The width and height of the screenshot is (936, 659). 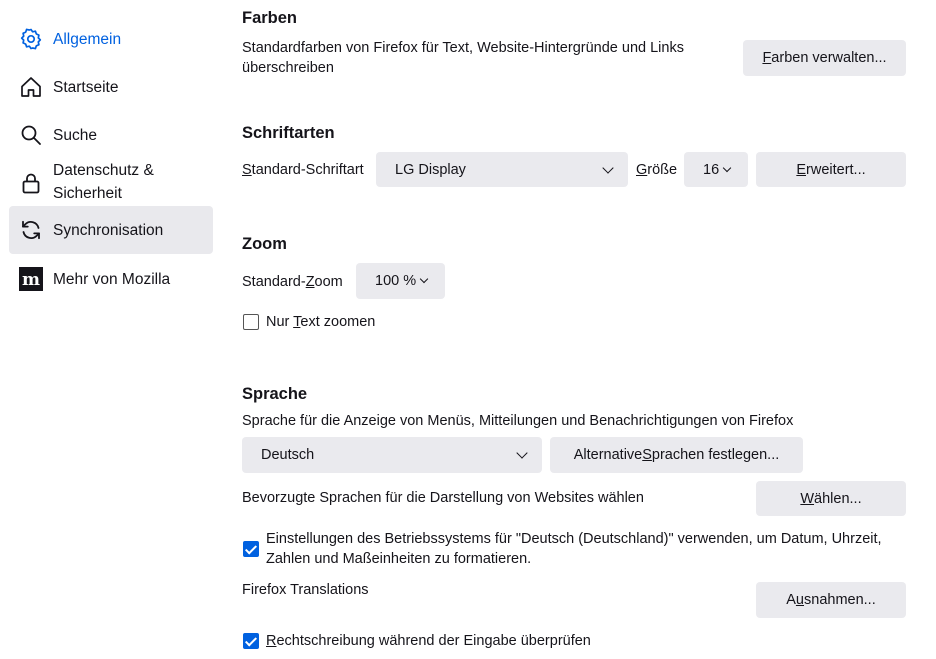 What do you see at coordinates (716, 169) in the screenshot?
I see `font-size-select: 16` at bounding box center [716, 169].